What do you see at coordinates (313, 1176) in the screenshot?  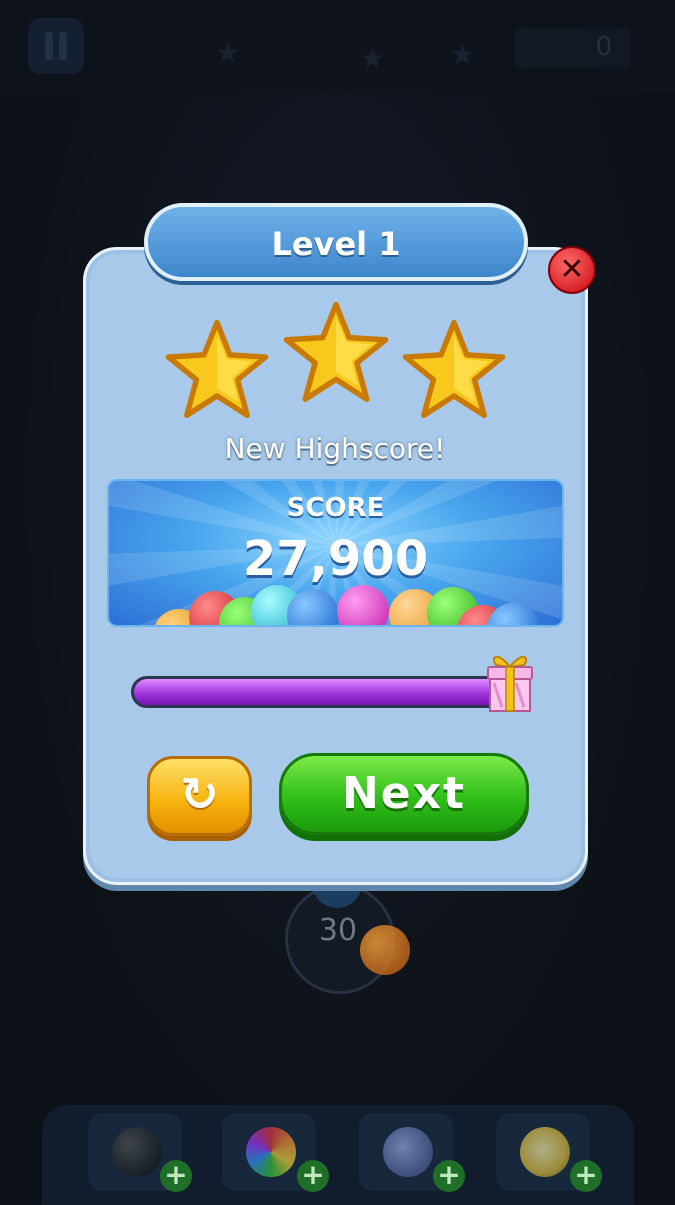 I see `add-rainbow-button: +` at bounding box center [313, 1176].